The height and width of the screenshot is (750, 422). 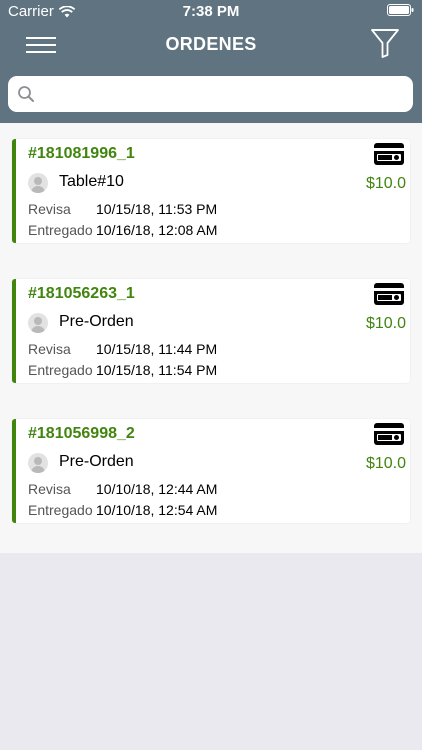 I want to click on entregado-value: 10/15/18, 11:54 PM, so click(x=157, y=370).